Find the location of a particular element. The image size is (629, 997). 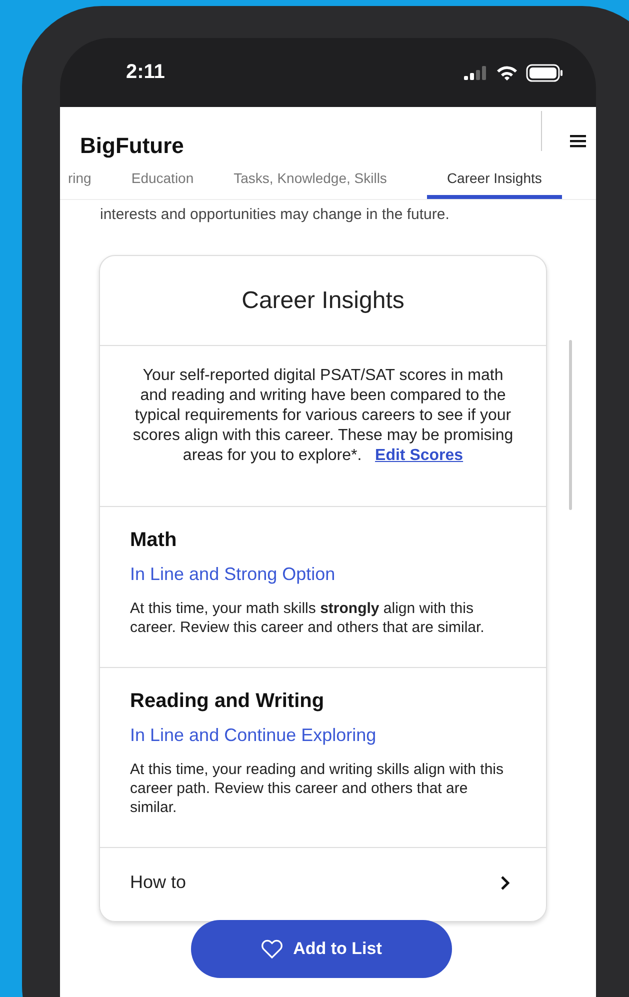

section-title: Reading and Writing is located at coordinates (228, 701).